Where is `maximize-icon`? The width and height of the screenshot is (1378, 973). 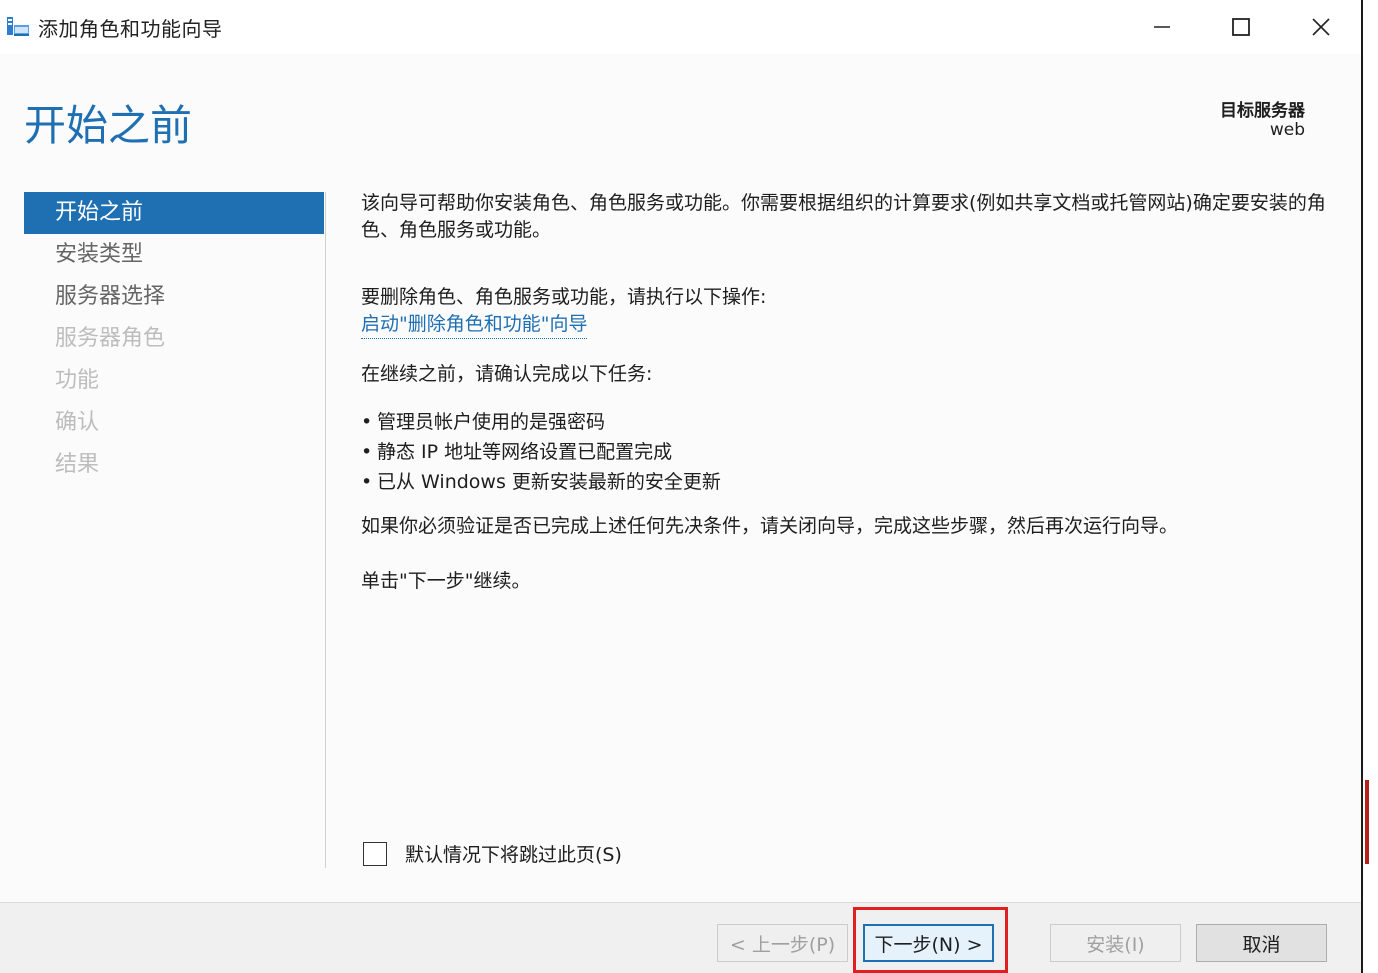 maximize-icon is located at coordinates (1241, 27).